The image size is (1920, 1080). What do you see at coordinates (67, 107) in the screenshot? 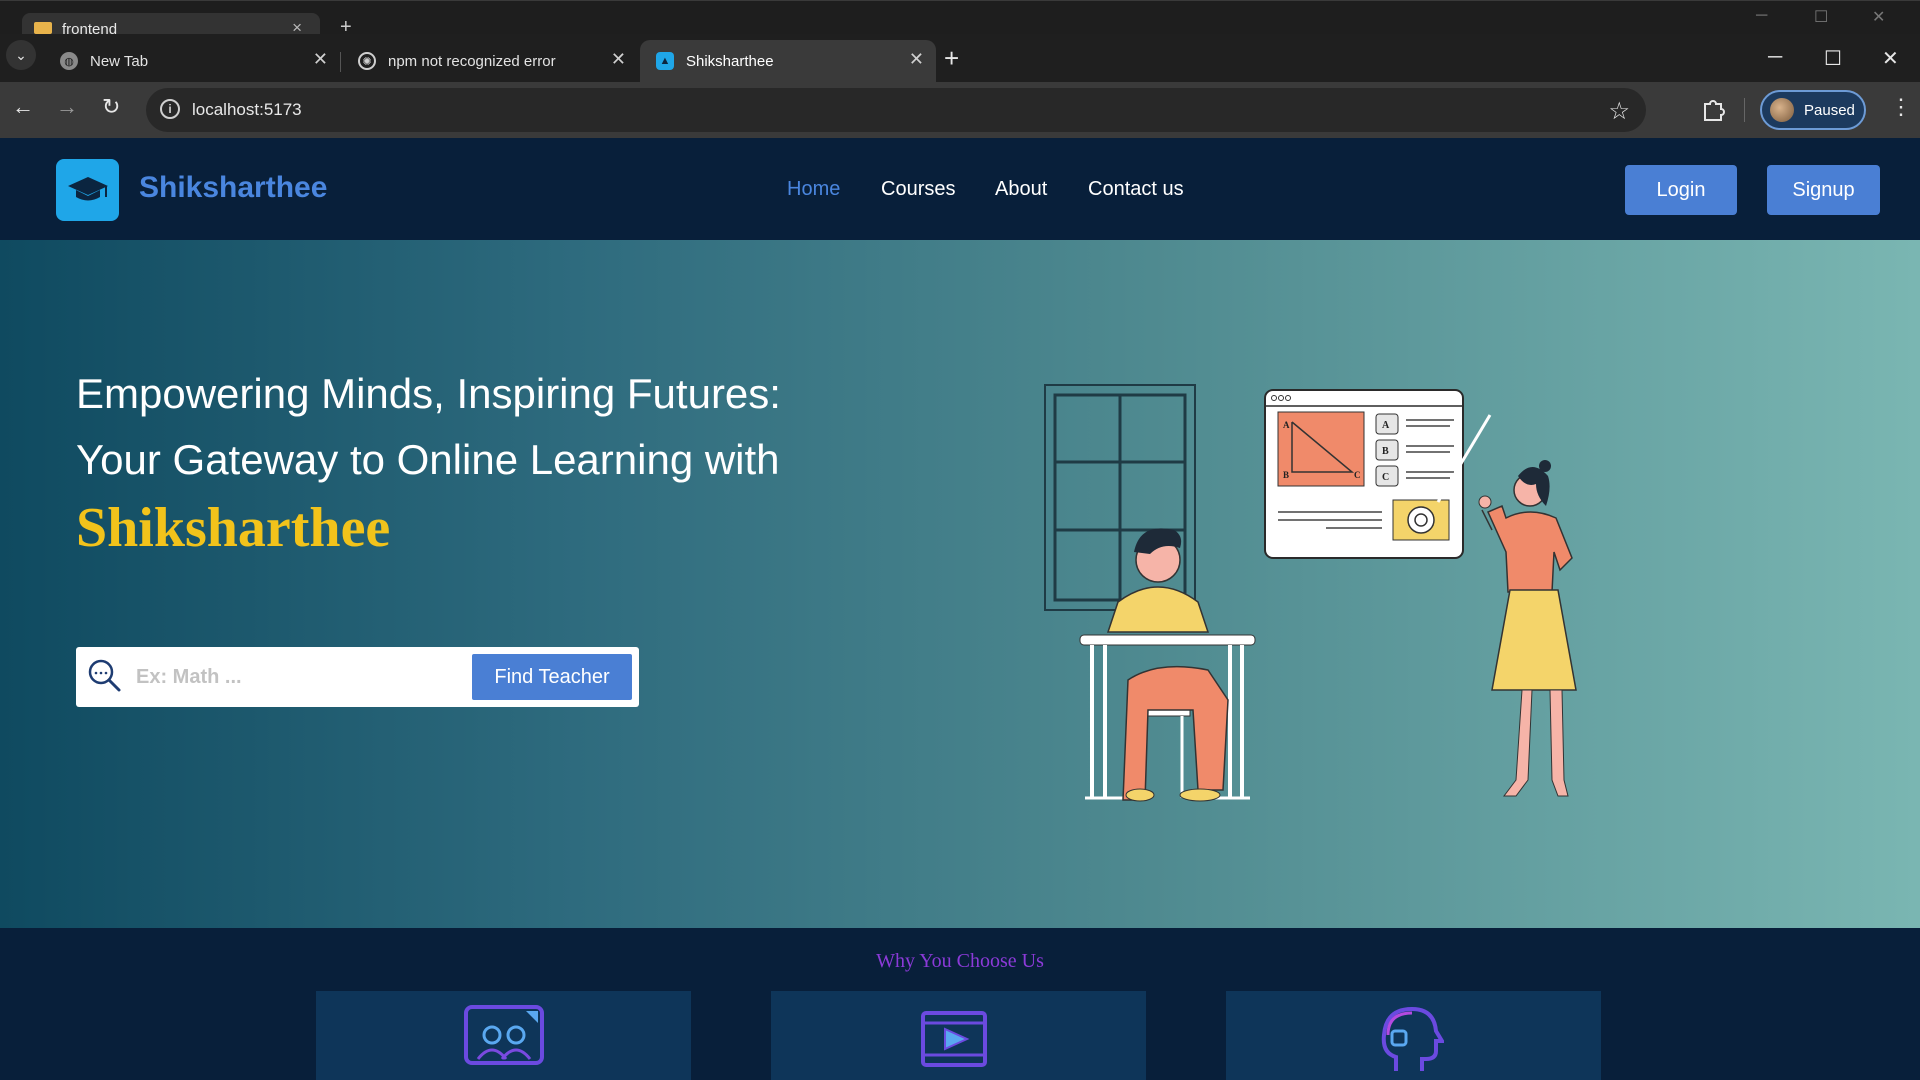
I see `forward-arrow-icon: →` at bounding box center [67, 107].